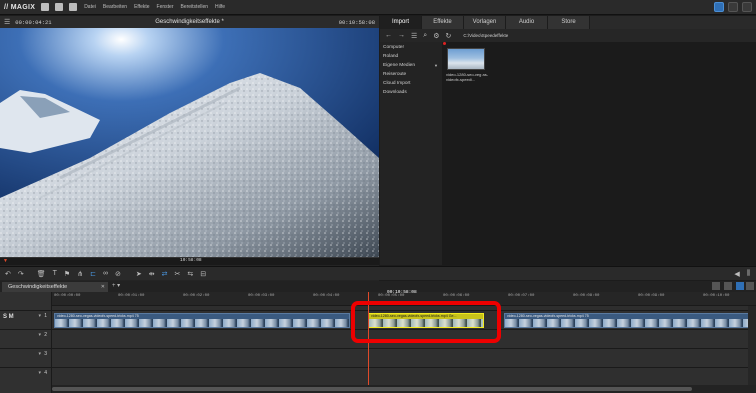 The image size is (756, 393). I want to click on group-icon: ⊏, so click(93, 274).